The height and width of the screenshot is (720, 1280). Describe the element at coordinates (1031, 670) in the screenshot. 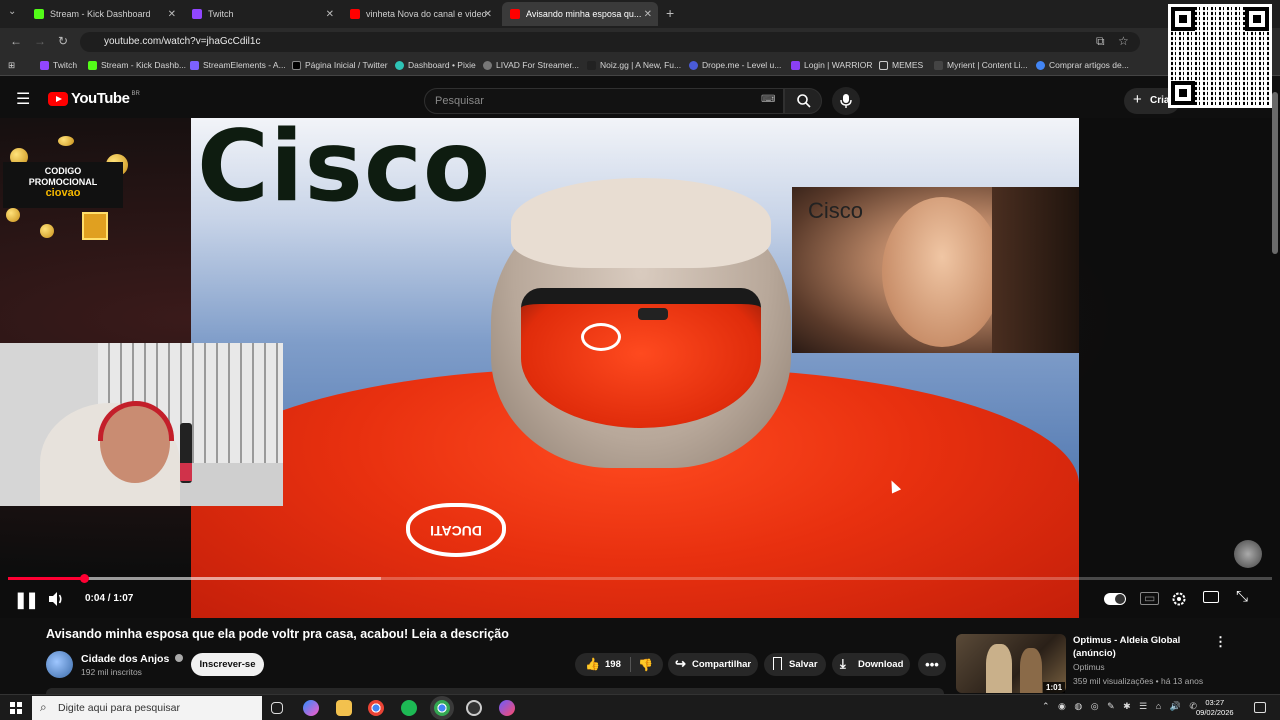

I see `thumbnail-figure` at that location.